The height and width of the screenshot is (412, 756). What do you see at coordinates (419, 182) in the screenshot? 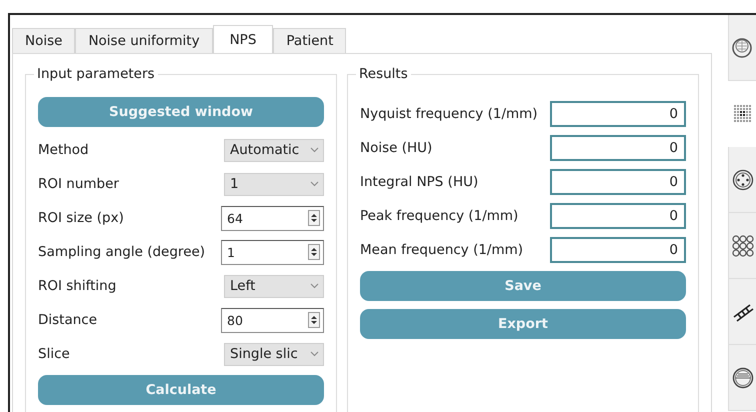
I see `result-label: Integral NPS (HU)` at bounding box center [419, 182].